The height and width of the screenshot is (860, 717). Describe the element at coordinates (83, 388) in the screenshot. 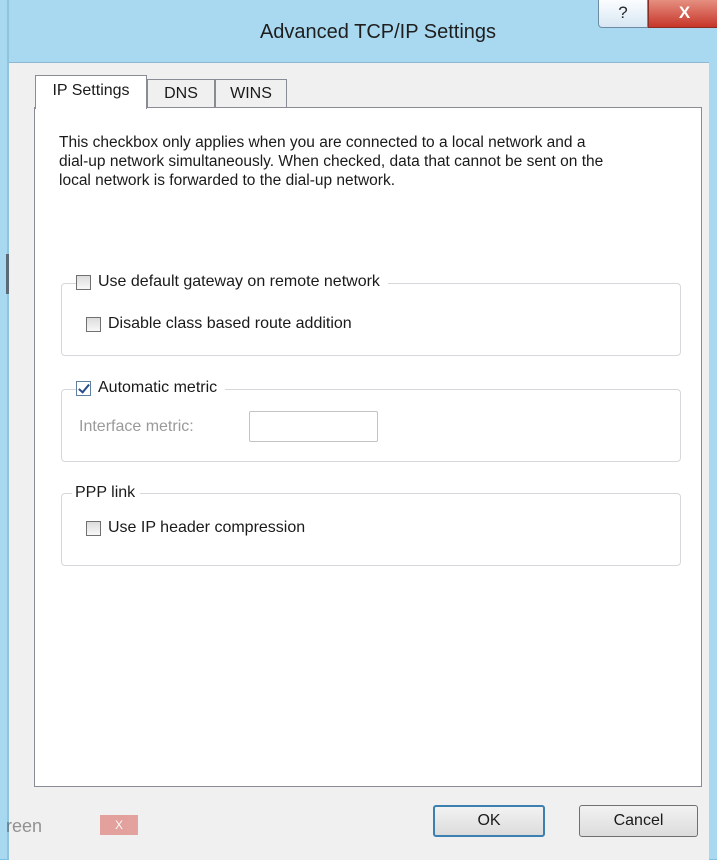

I see `automatic-metric-checkbox` at that location.